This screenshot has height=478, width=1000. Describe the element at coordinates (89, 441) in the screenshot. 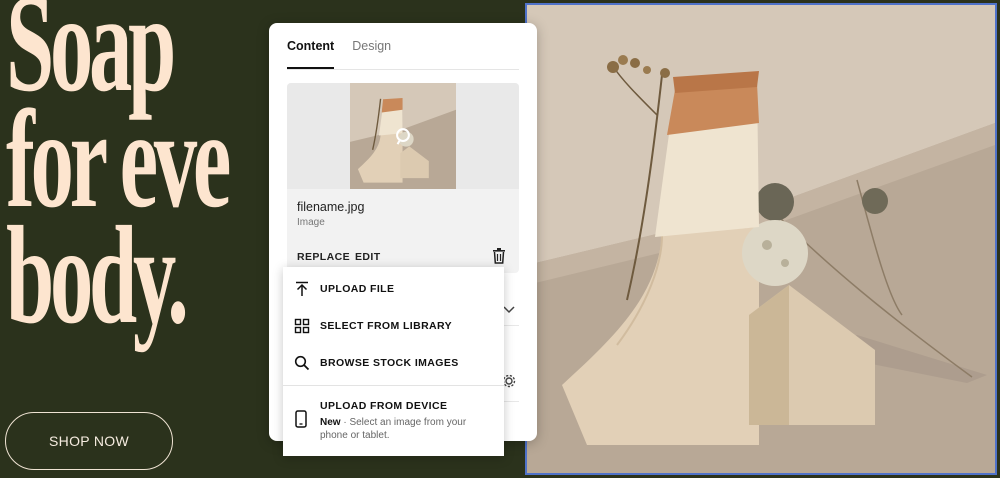

I see `shop-now-button: SHOP NOW` at that location.